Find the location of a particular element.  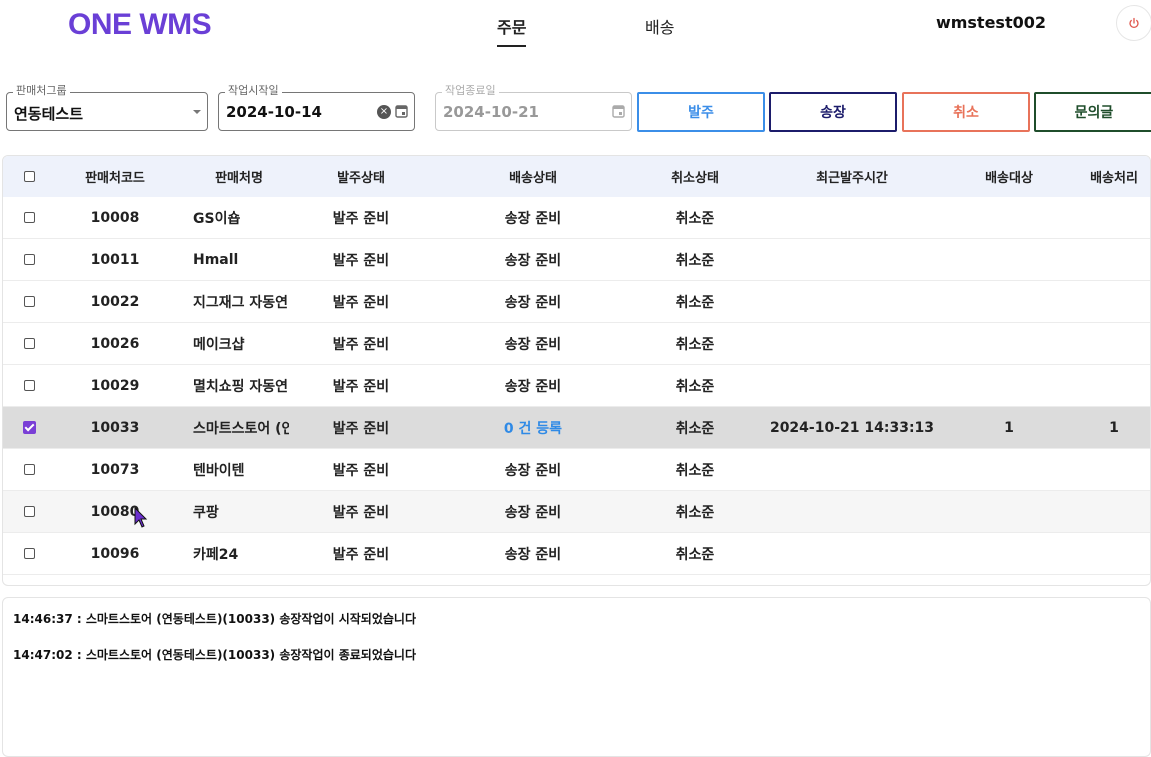

power-icon is located at coordinates (1134, 23).